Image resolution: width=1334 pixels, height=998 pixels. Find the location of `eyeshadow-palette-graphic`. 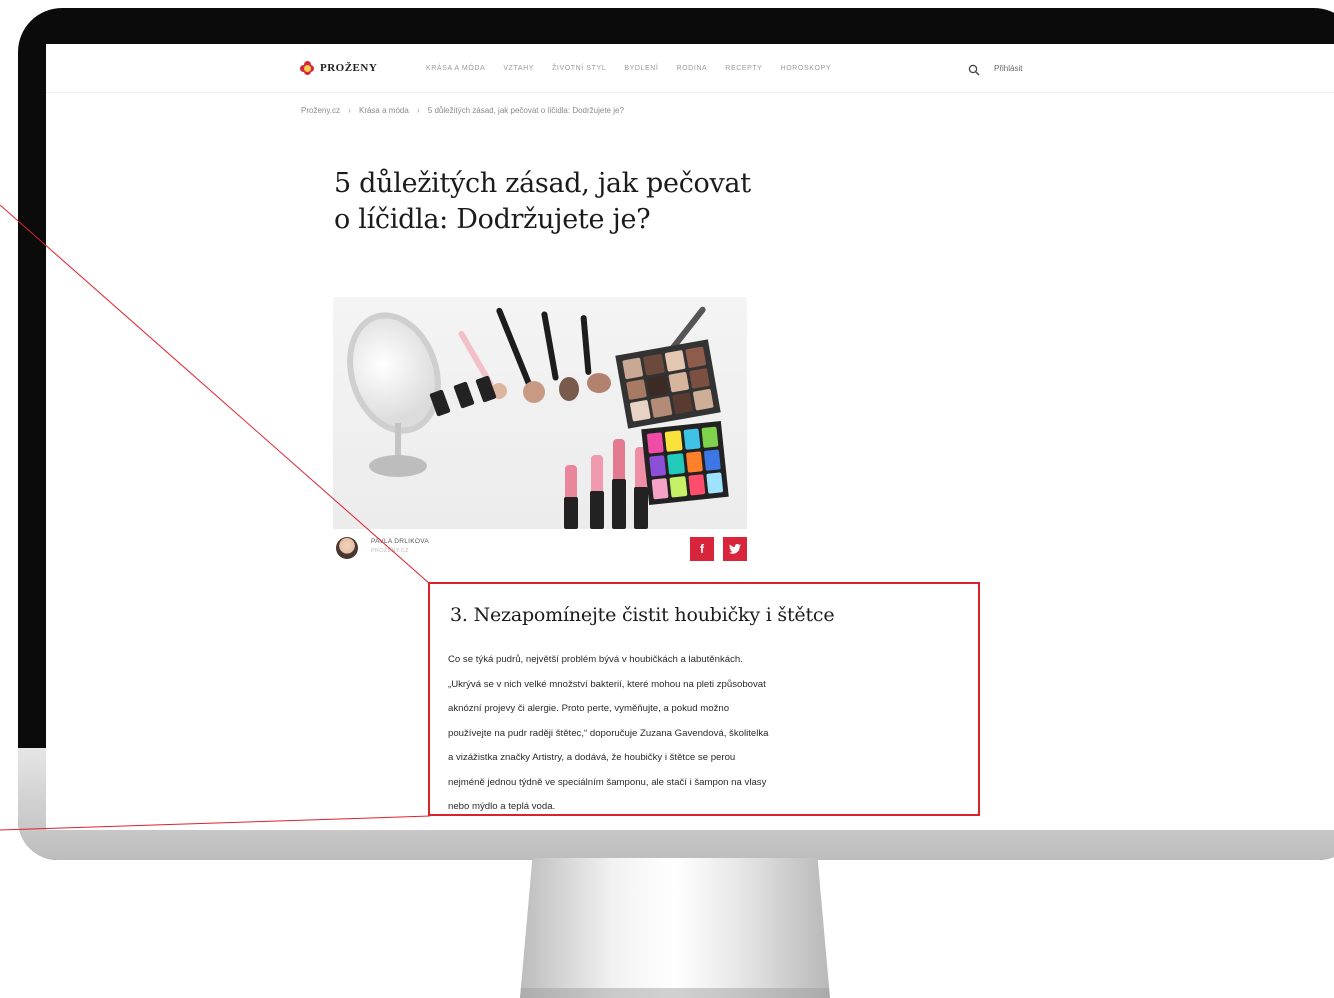

eyeshadow-palette-graphic is located at coordinates (668, 384).